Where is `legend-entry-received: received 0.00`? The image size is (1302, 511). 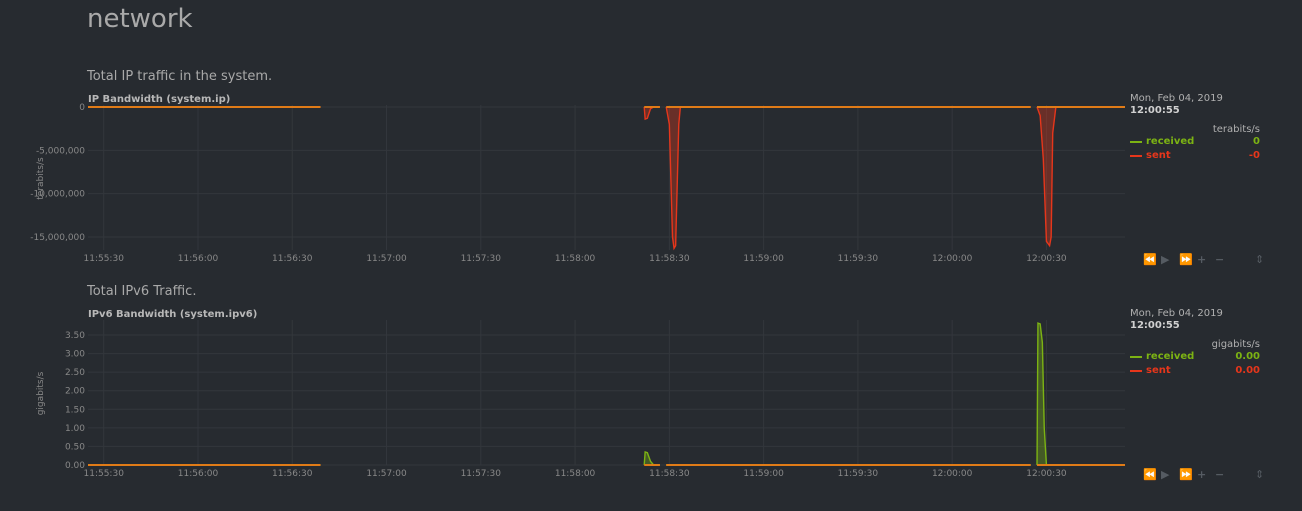
legend-entry-received: received 0.00 is located at coordinates (1195, 357).